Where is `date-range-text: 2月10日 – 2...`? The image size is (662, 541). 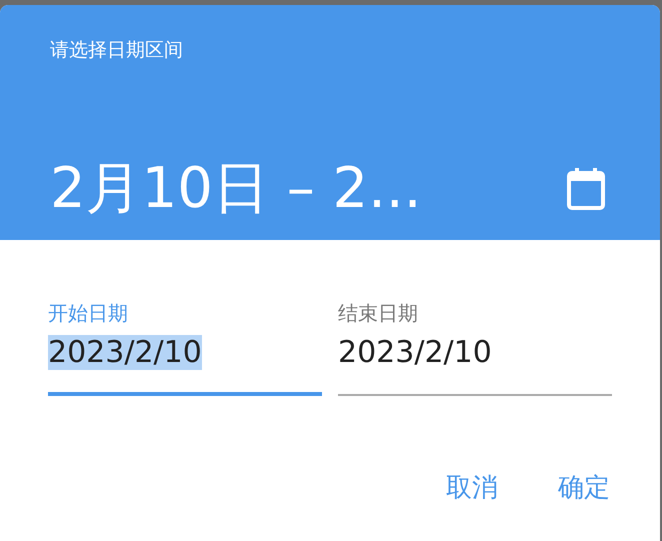
date-range-text: 2月10日 – 2... is located at coordinates (236, 189).